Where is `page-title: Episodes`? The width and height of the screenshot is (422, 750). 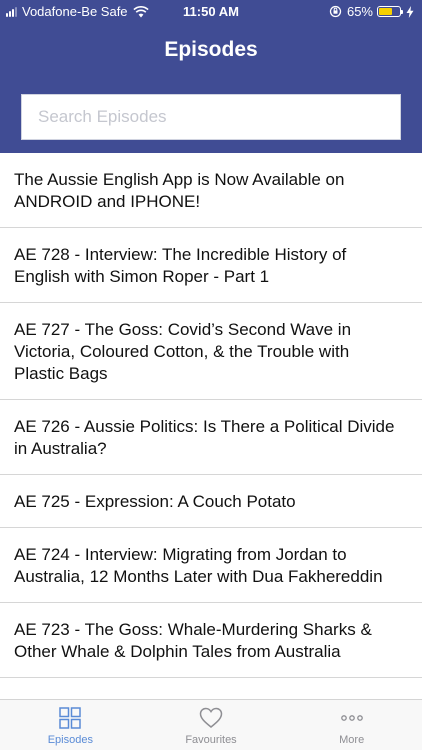 page-title: Episodes is located at coordinates (211, 49).